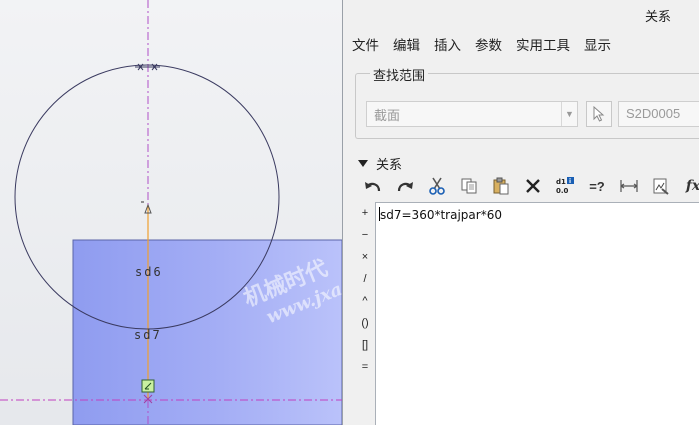 This screenshot has width=699, height=425. What do you see at coordinates (488, 44) in the screenshot?
I see `menu-parameters: 参数` at bounding box center [488, 44].